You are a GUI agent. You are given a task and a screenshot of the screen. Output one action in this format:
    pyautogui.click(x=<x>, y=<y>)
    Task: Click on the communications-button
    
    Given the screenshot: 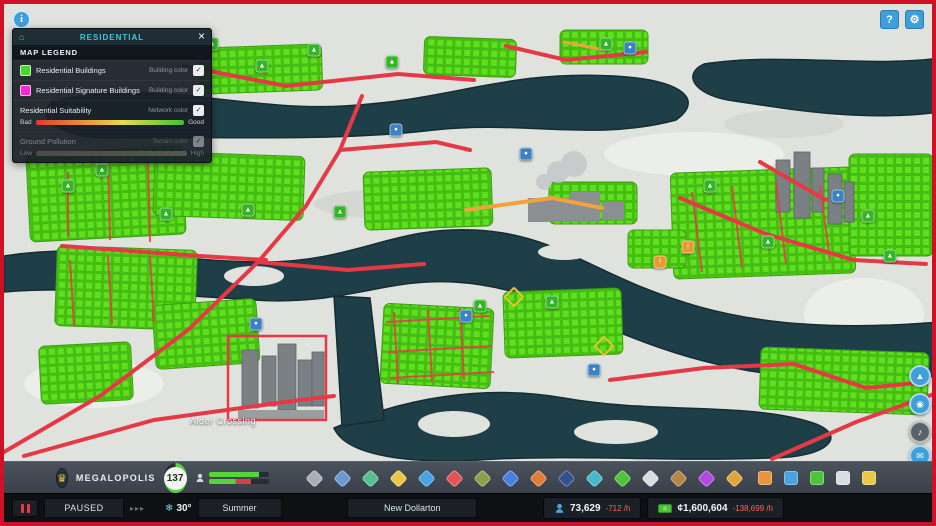 What is the action you would take?
    pyautogui.click(x=651, y=478)
    